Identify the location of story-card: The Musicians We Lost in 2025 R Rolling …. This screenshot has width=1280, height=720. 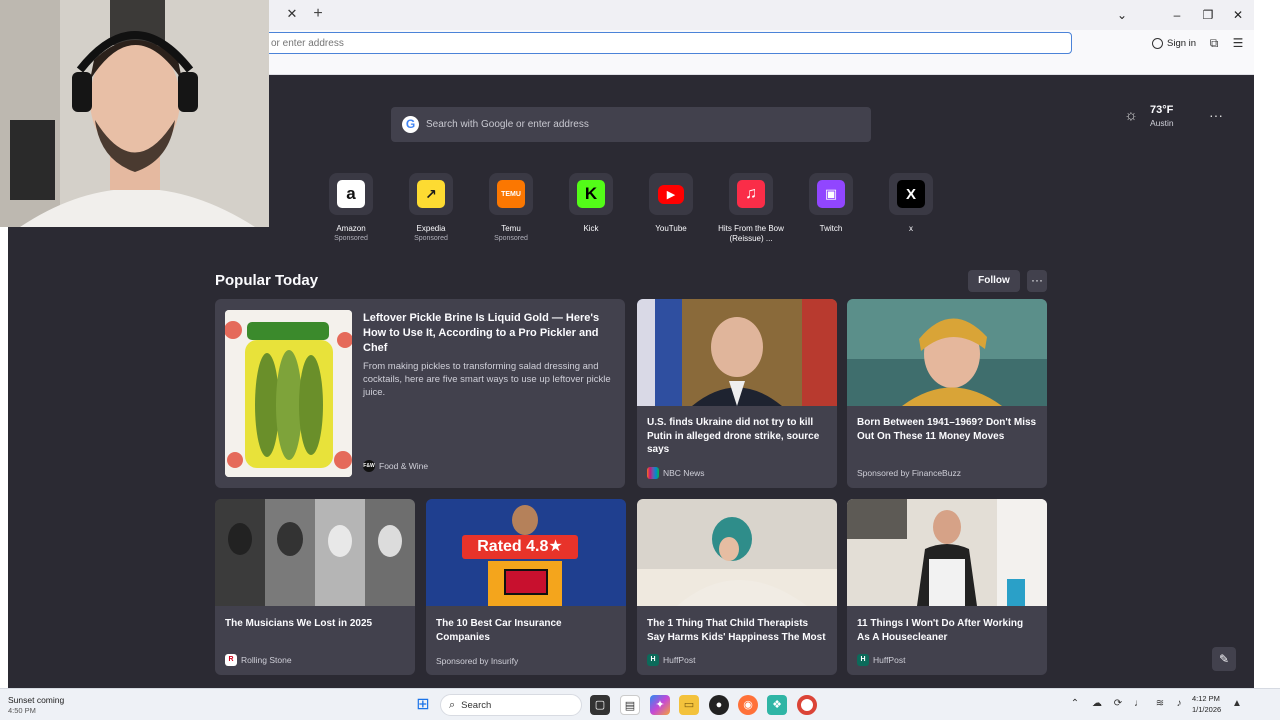
(315, 587).